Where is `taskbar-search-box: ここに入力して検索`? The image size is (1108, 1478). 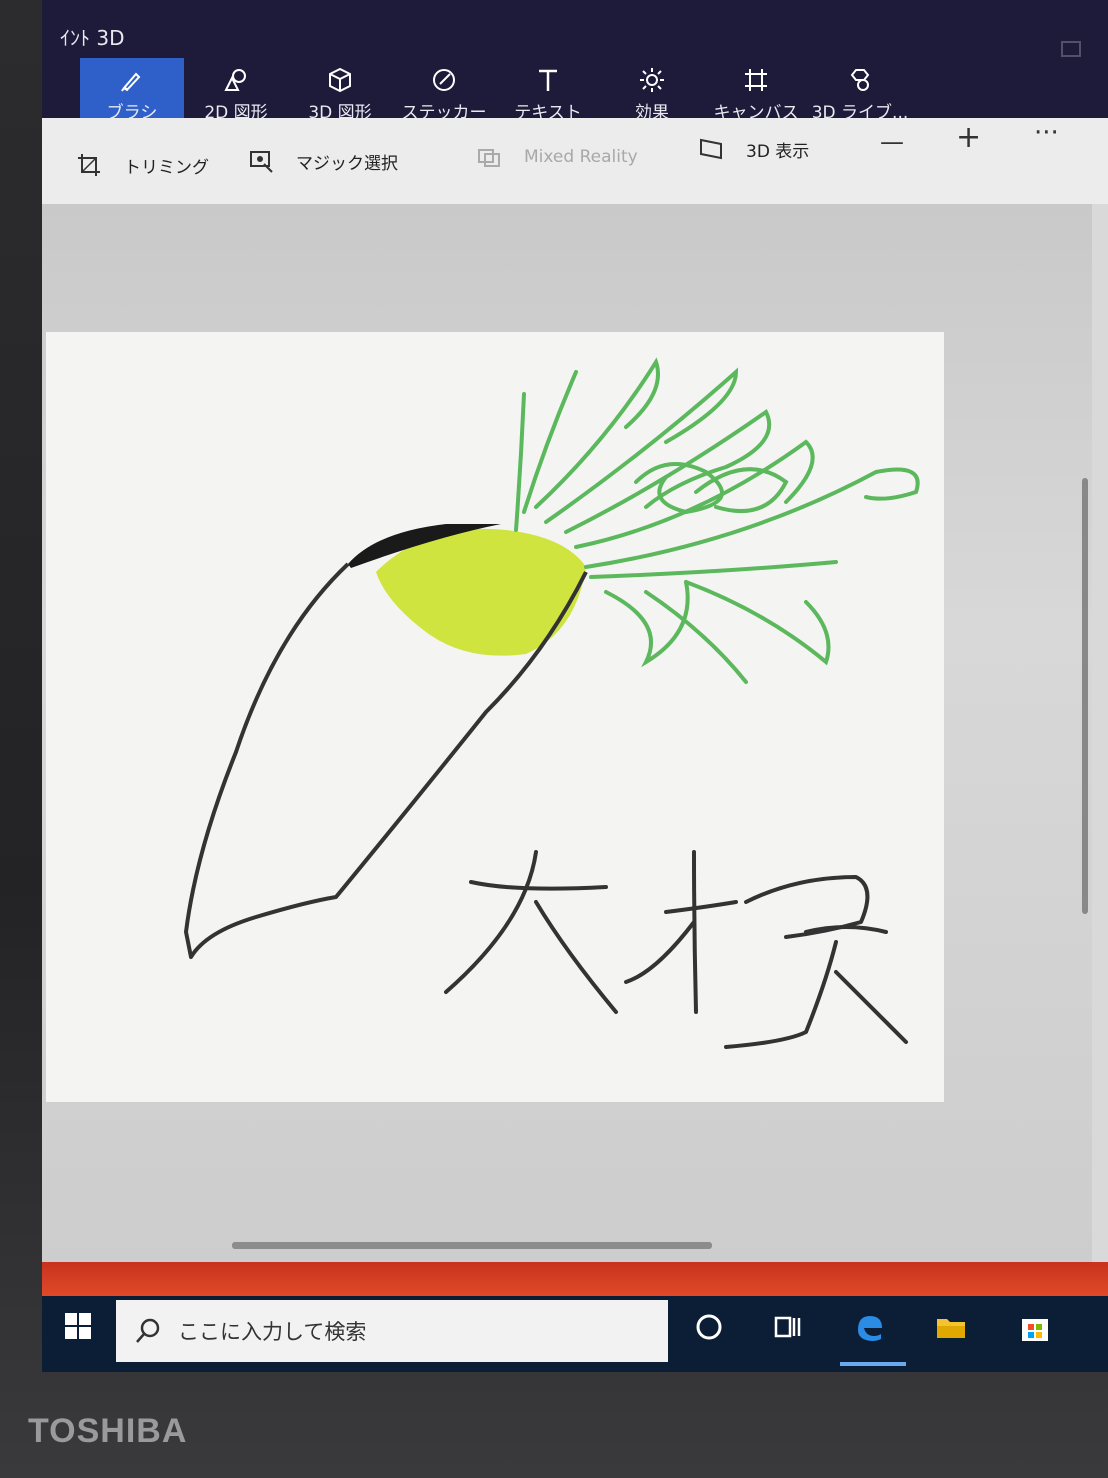
taskbar-search-box: ここに入力して検索 is located at coordinates (392, 1331).